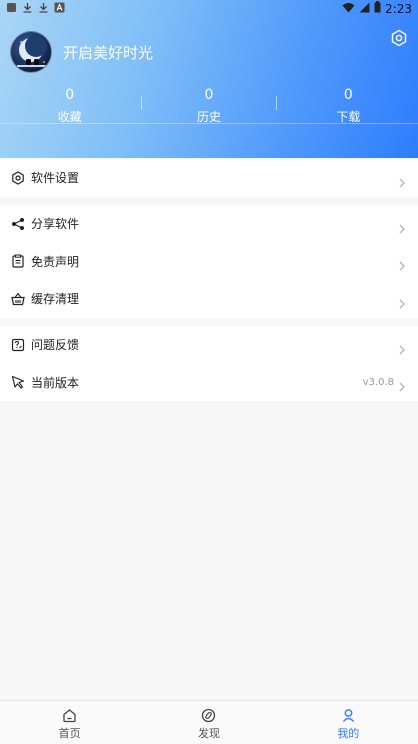  Describe the element at coordinates (208, 733) in the screenshot. I see `tab-label: 发现` at that location.